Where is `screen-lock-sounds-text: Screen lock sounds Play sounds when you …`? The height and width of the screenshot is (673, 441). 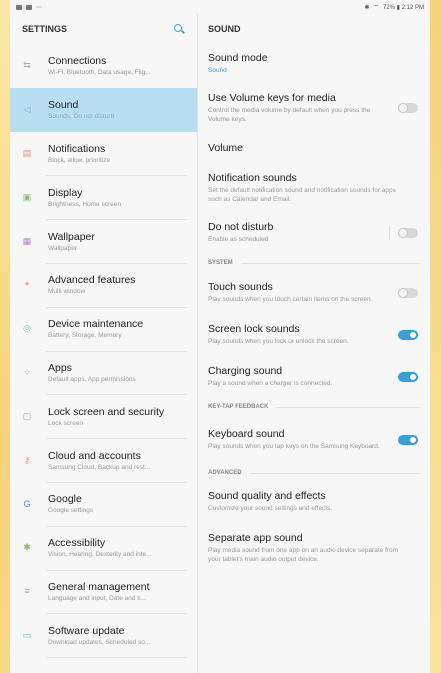 screen-lock-sounds-text: Screen lock sounds Play sounds when you … is located at coordinates (303, 335).